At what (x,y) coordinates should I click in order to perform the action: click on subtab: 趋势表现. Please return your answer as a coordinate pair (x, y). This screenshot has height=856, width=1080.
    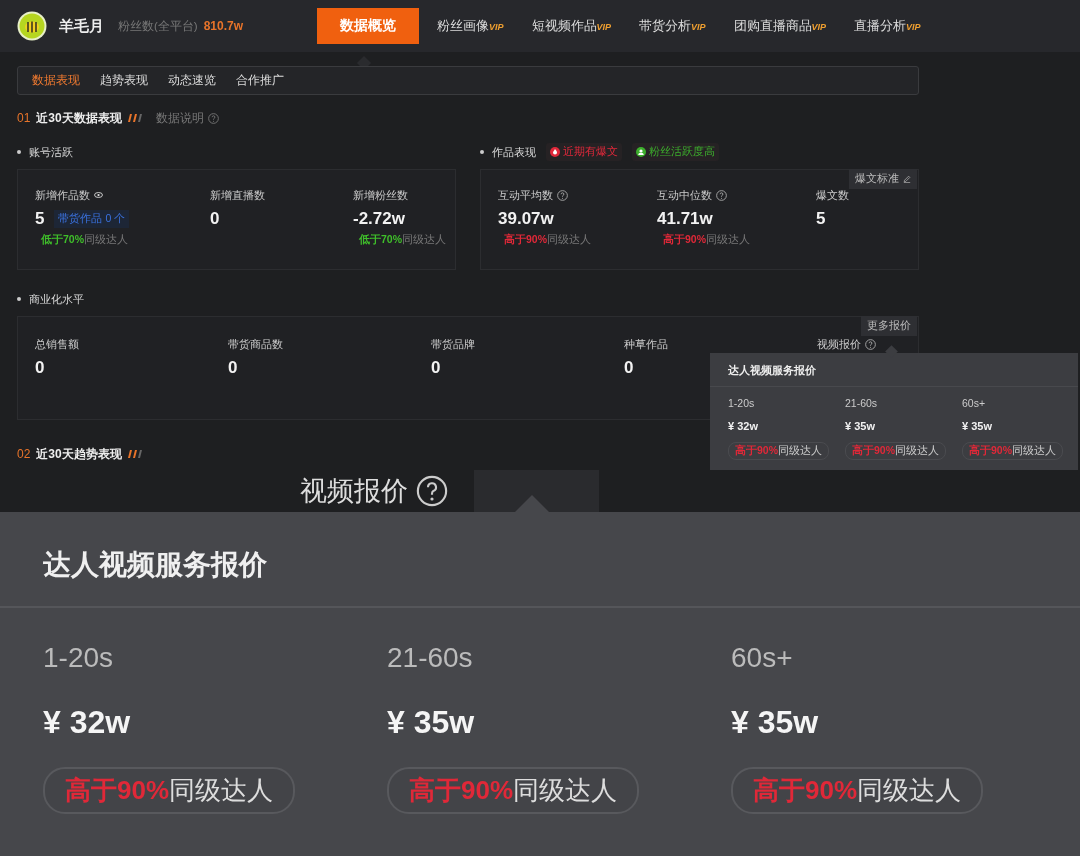
    Looking at the image, I should click on (124, 80).